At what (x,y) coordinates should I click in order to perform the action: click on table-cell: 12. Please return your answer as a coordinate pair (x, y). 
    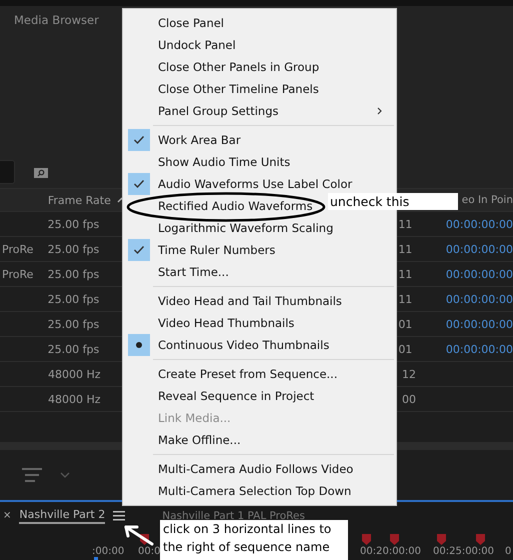
    Looking at the image, I should click on (409, 374).